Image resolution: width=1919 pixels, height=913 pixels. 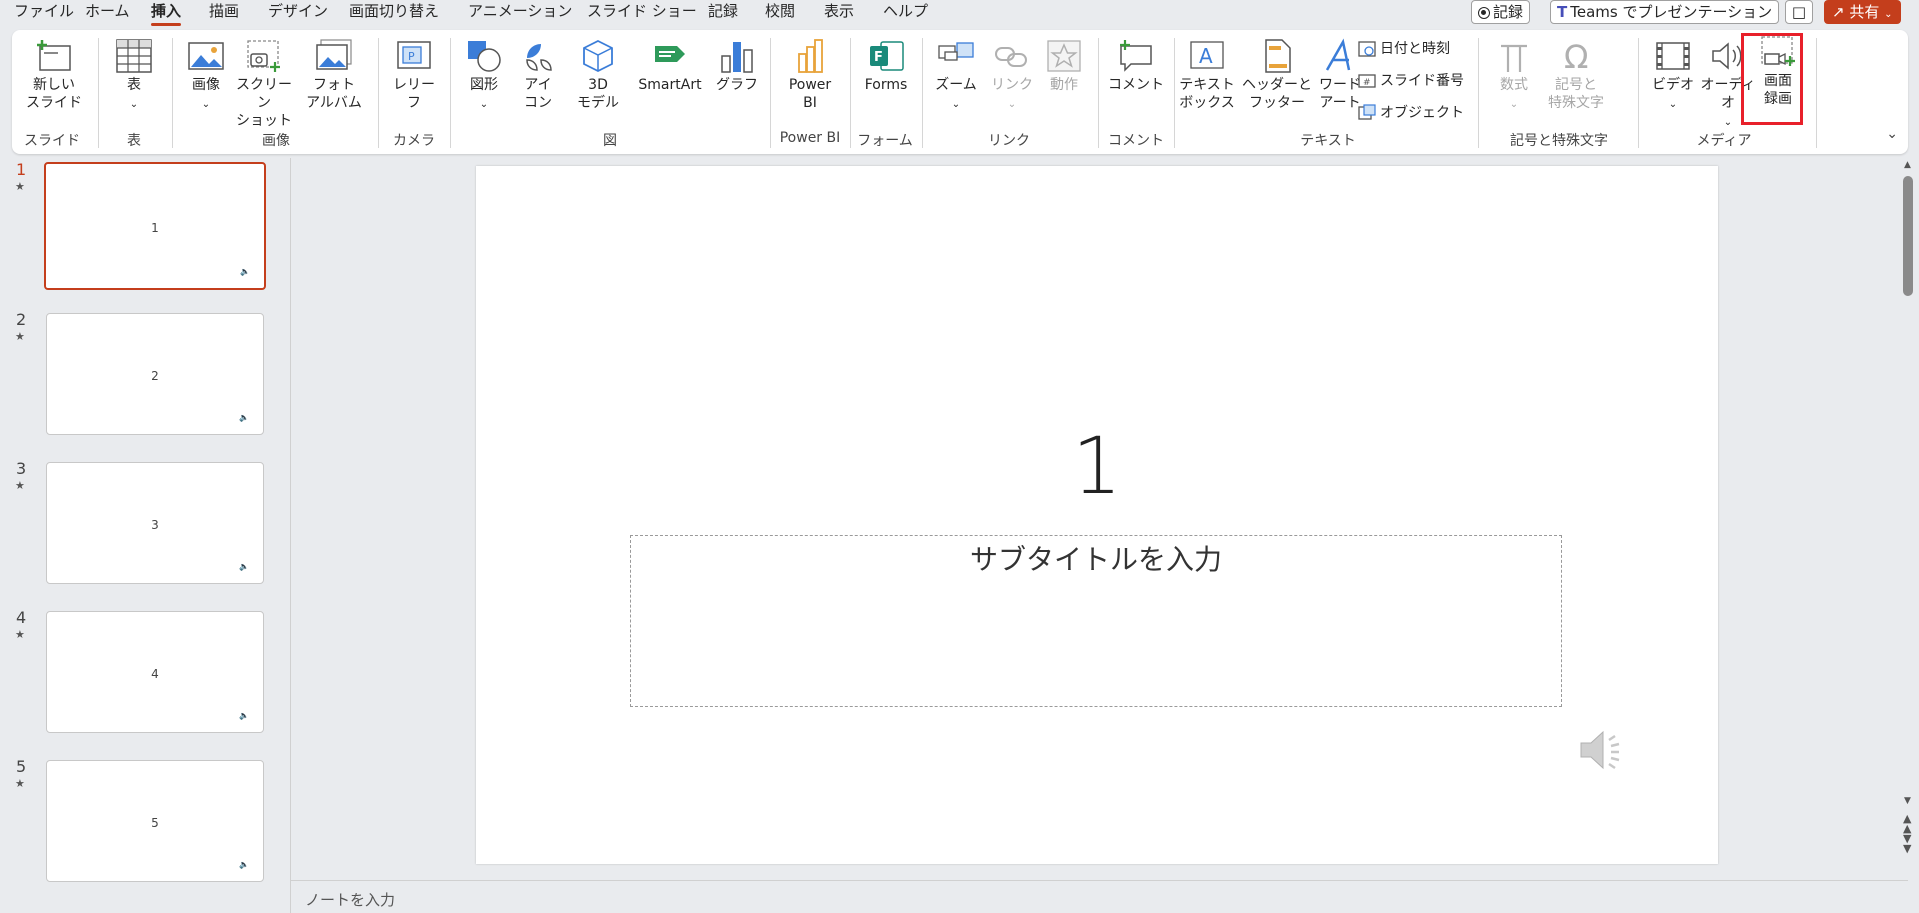 What do you see at coordinates (1862, 12) in the screenshot?
I see `share-button: ↗ 共有 ⌄` at bounding box center [1862, 12].